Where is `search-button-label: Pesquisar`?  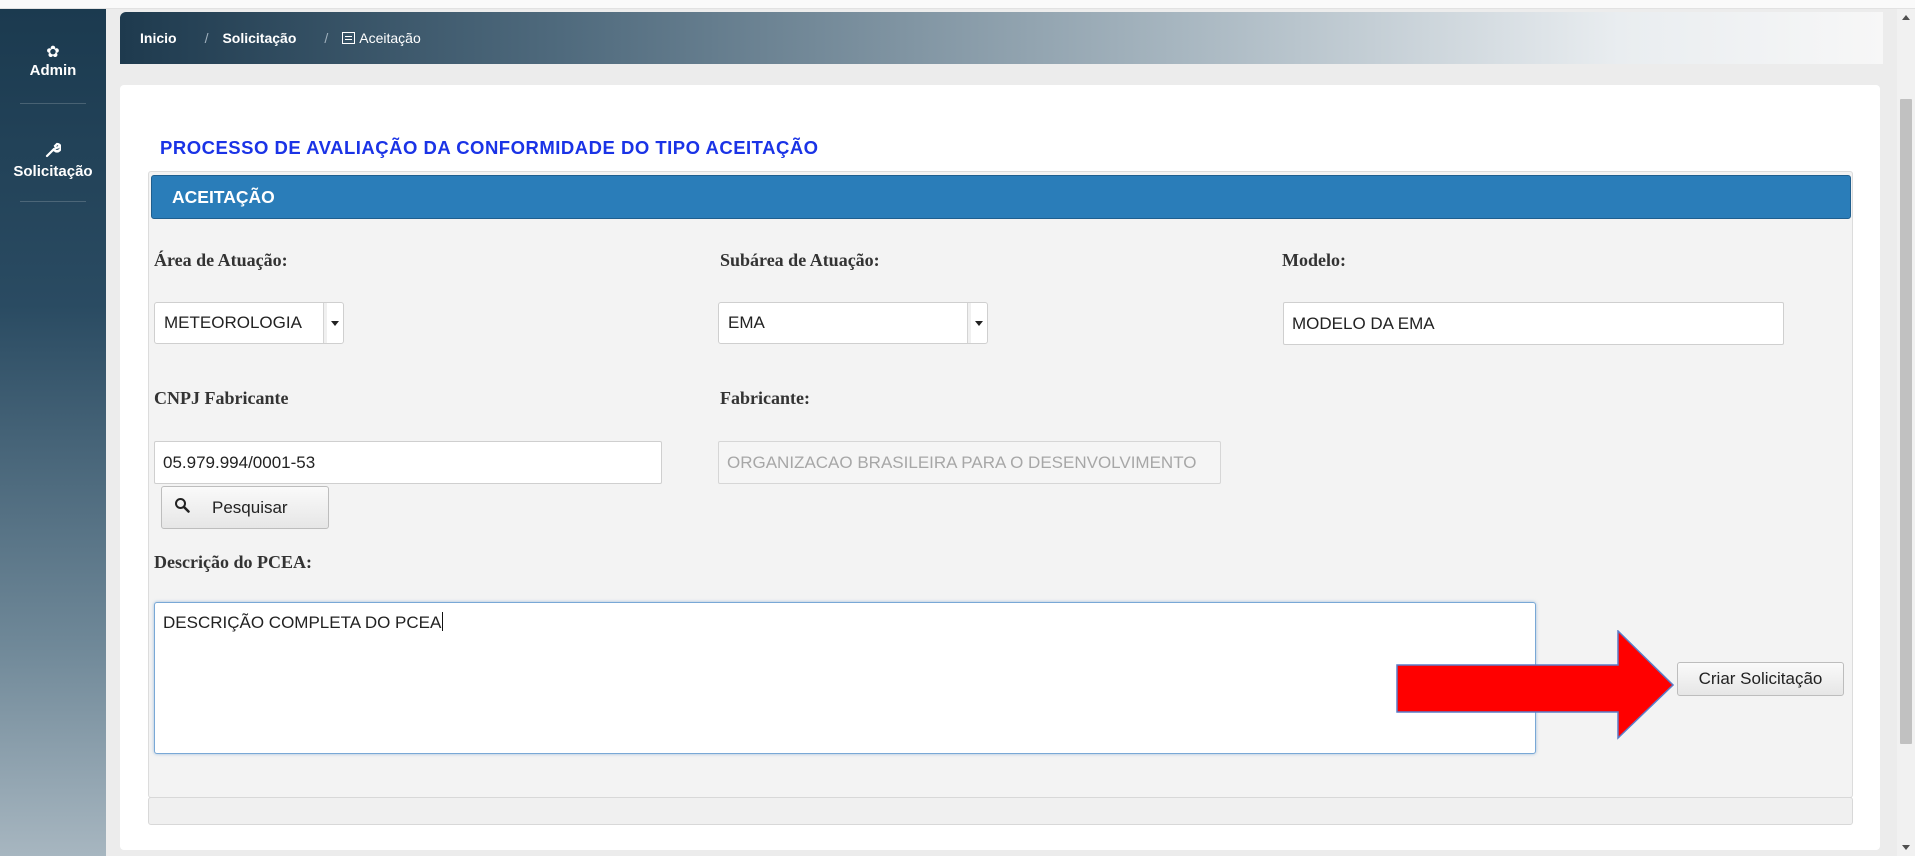 search-button-label: Pesquisar is located at coordinates (250, 507).